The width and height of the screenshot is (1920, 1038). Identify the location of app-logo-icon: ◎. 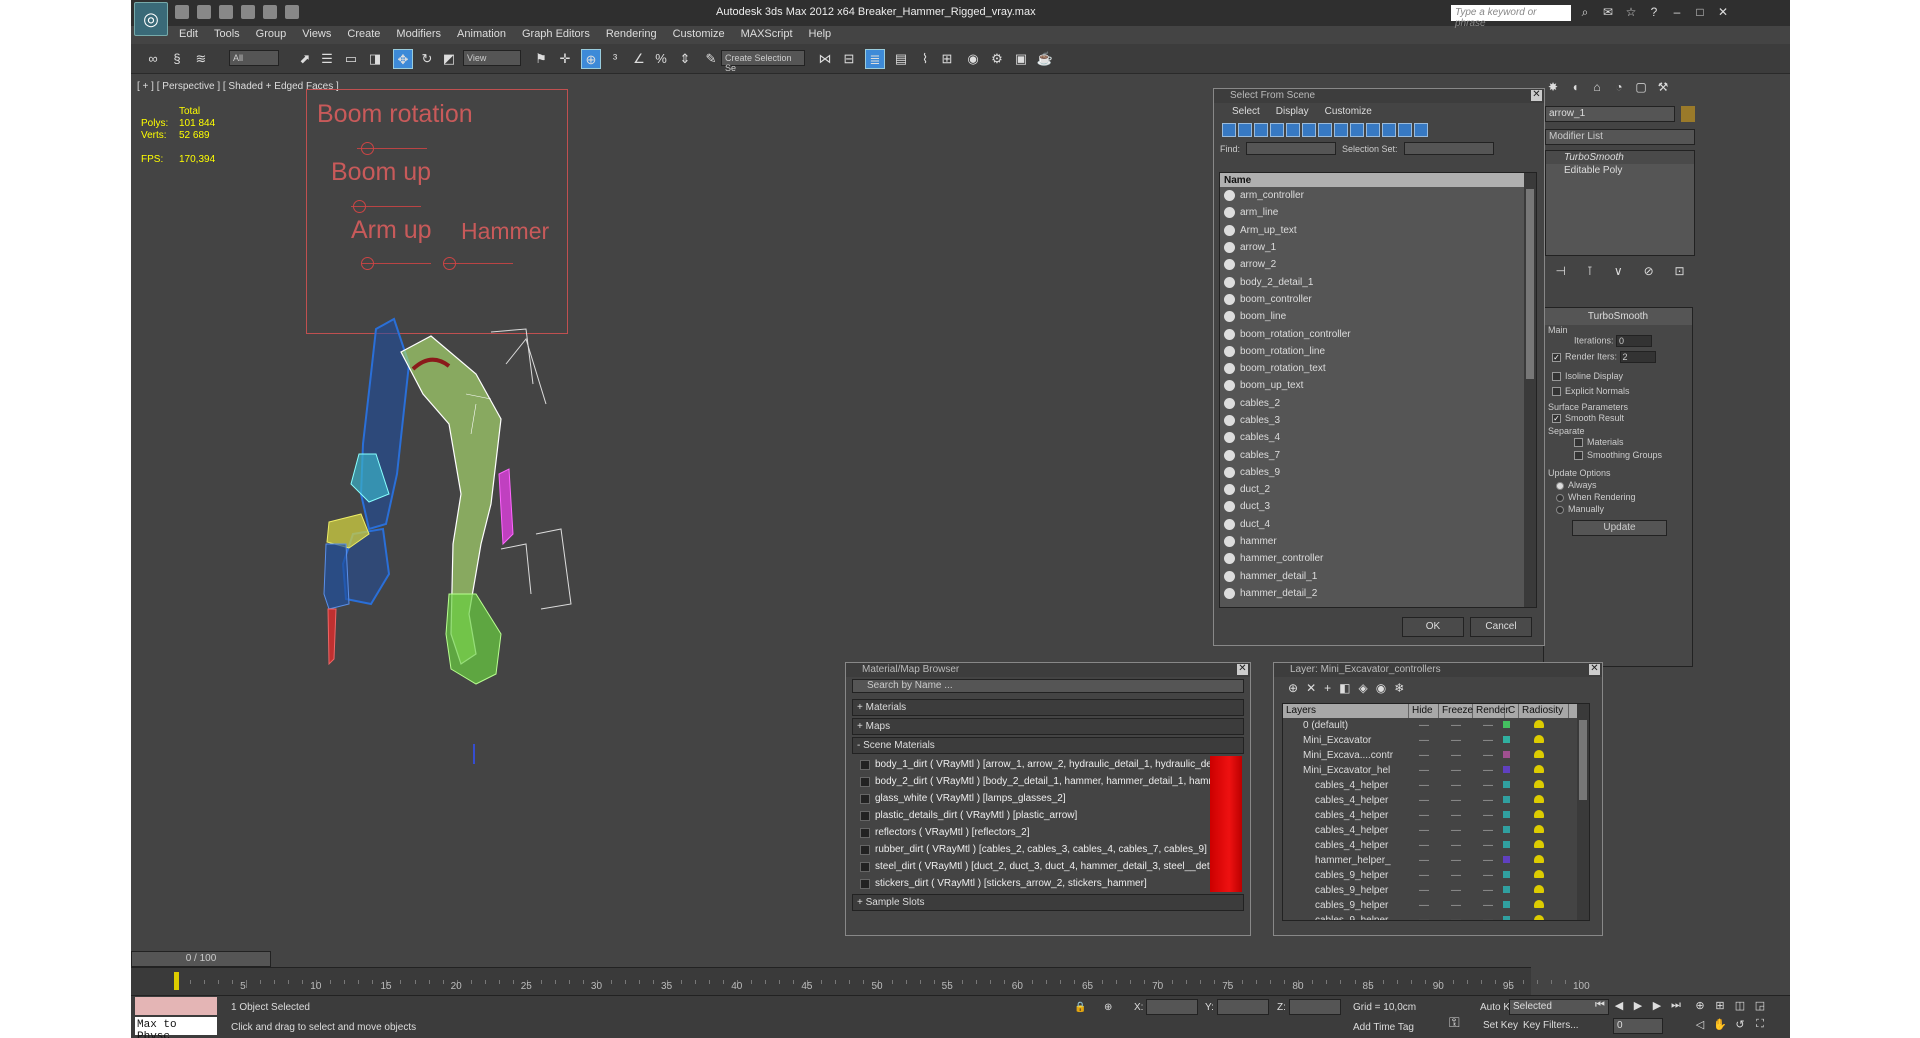
(151, 19).